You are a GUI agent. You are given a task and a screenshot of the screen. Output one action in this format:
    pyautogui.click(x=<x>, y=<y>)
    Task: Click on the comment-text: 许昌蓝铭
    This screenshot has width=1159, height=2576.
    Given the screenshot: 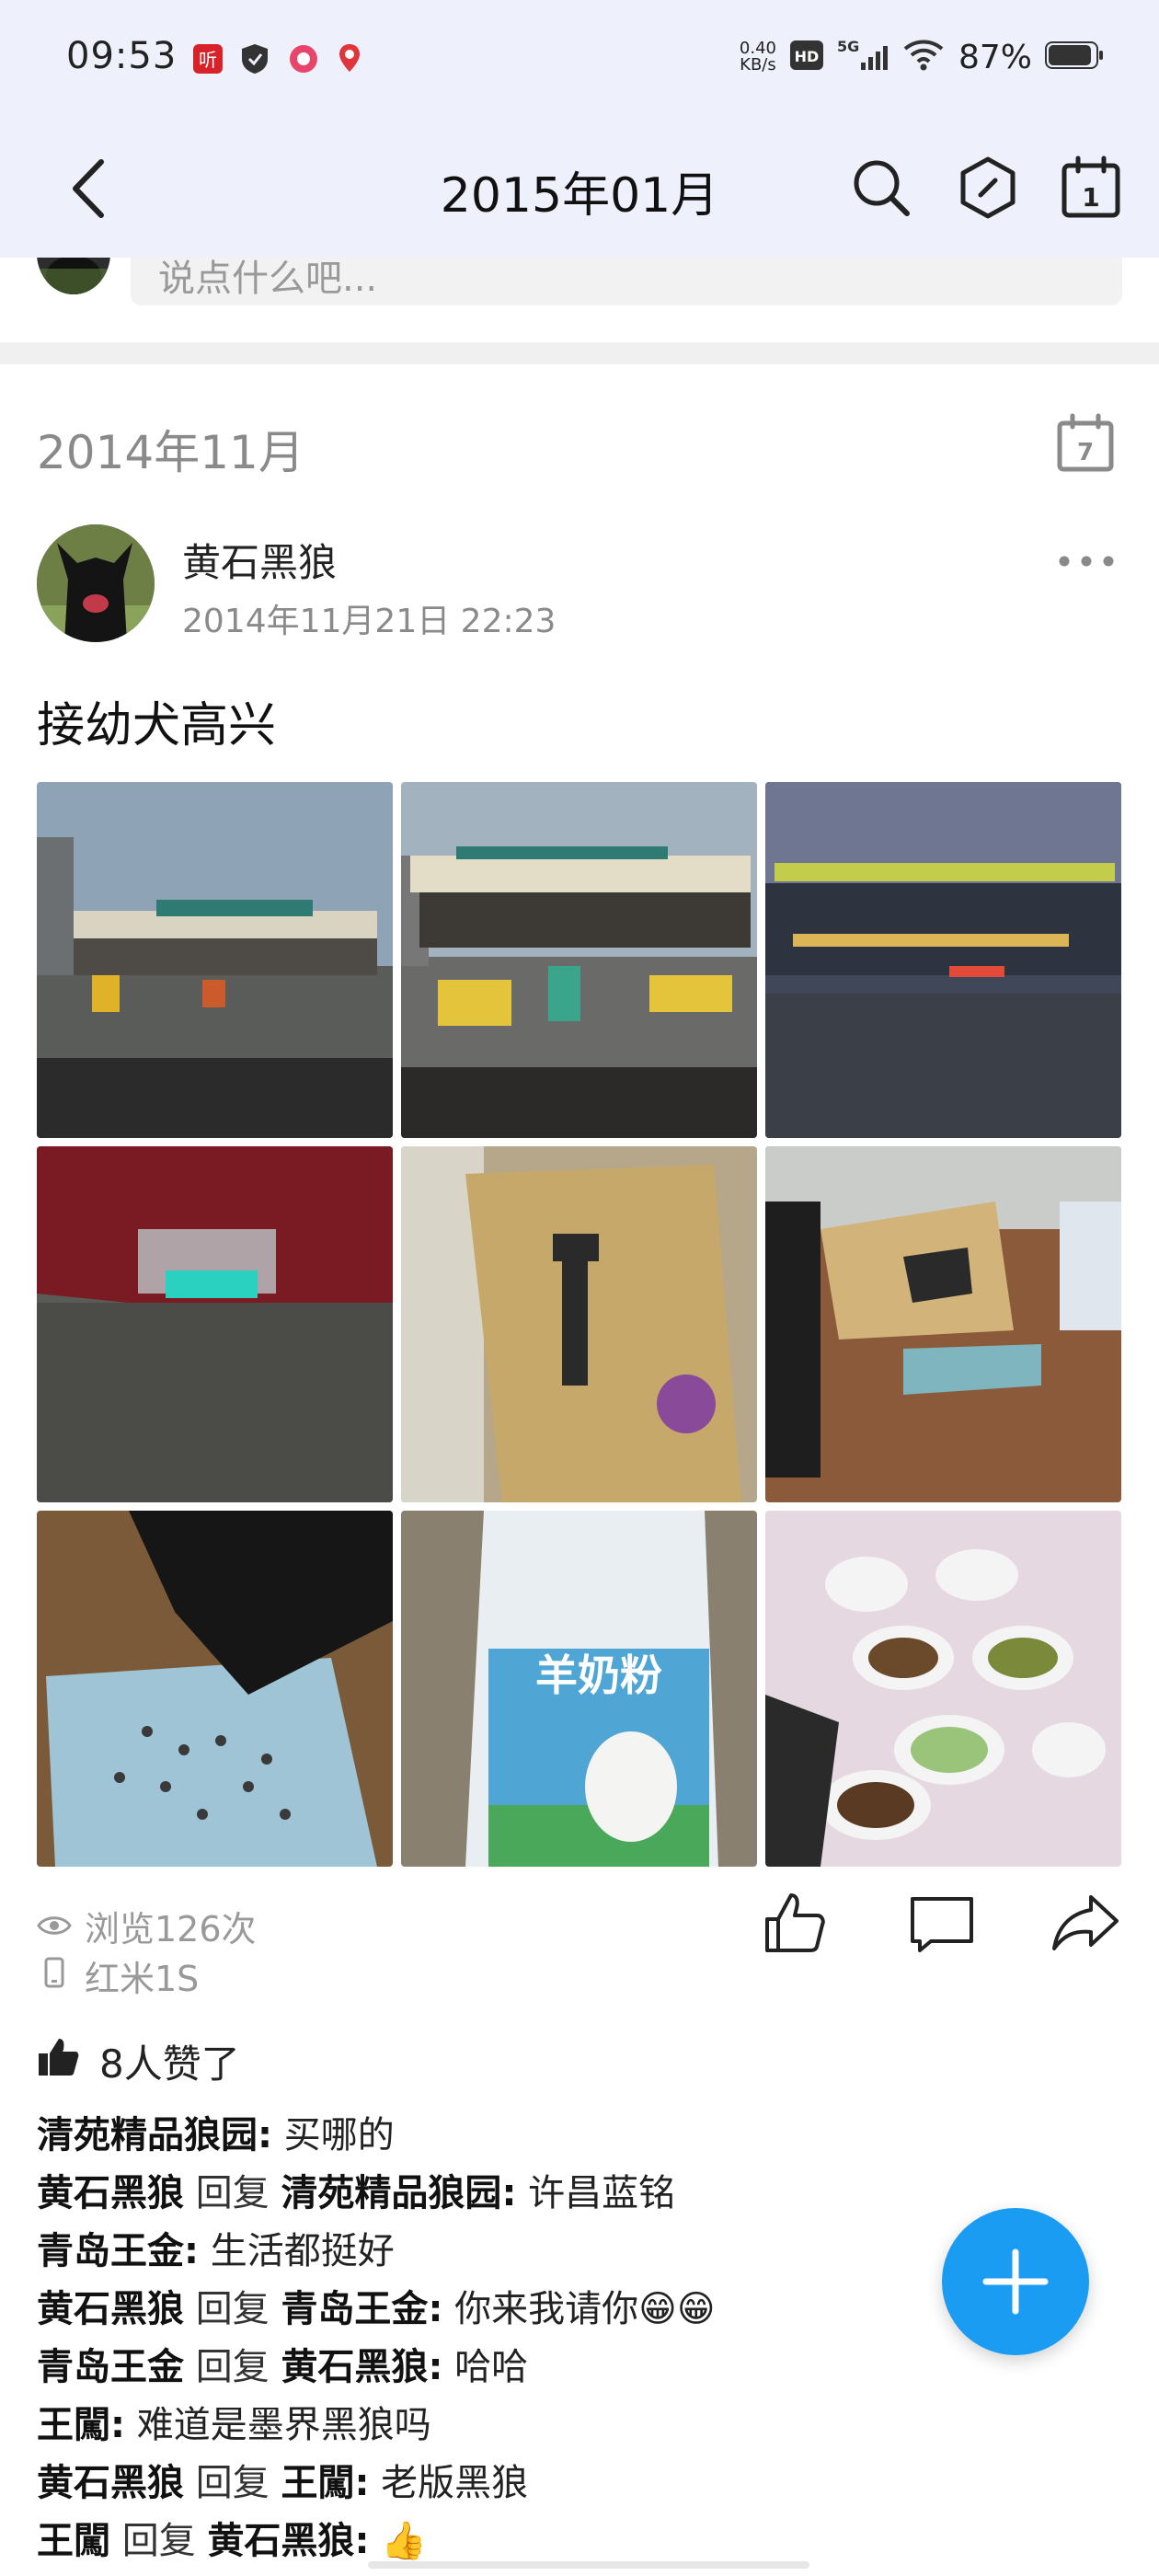 What is the action you would take?
    pyautogui.click(x=602, y=2193)
    